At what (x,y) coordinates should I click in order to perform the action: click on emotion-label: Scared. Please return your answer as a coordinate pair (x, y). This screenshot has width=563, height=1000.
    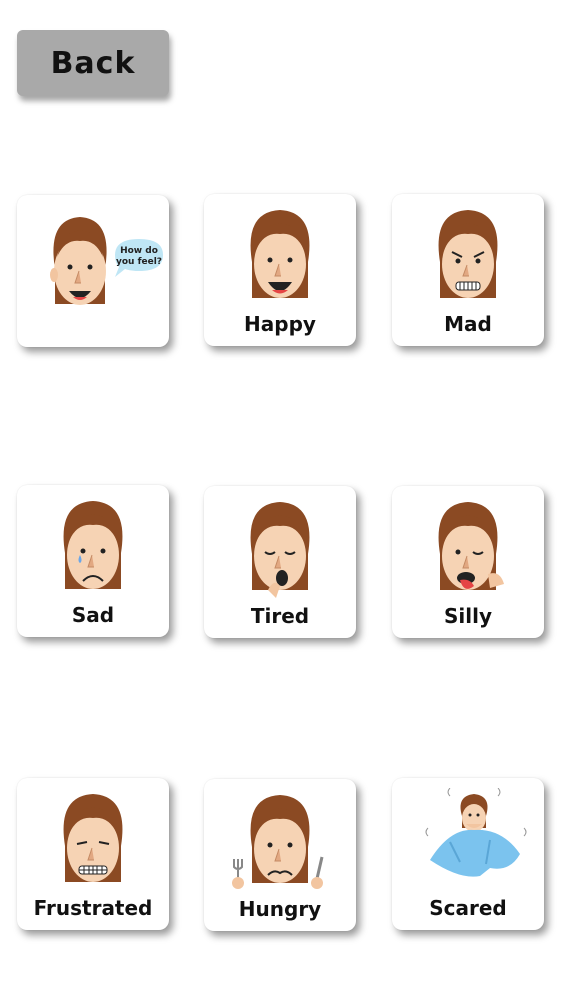
    Looking at the image, I should click on (468, 908).